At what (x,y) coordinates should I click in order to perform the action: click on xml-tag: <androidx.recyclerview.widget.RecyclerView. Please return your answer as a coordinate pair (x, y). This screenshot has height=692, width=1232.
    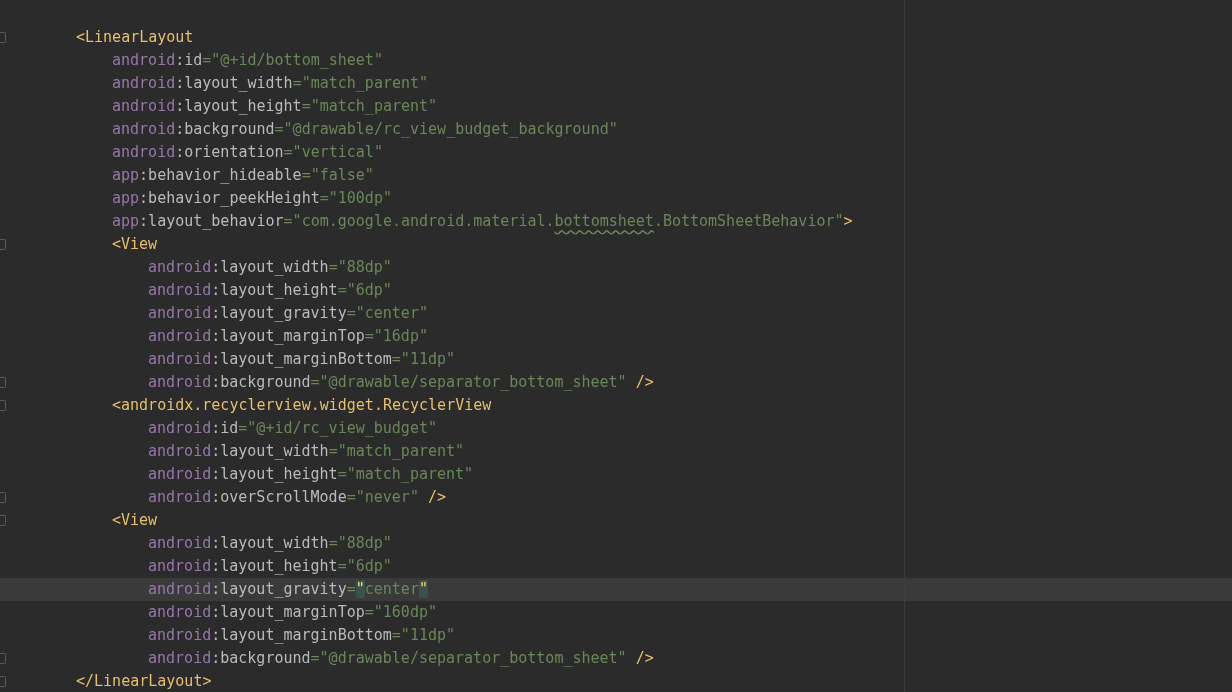
    Looking at the image, I should click on (302, 405).